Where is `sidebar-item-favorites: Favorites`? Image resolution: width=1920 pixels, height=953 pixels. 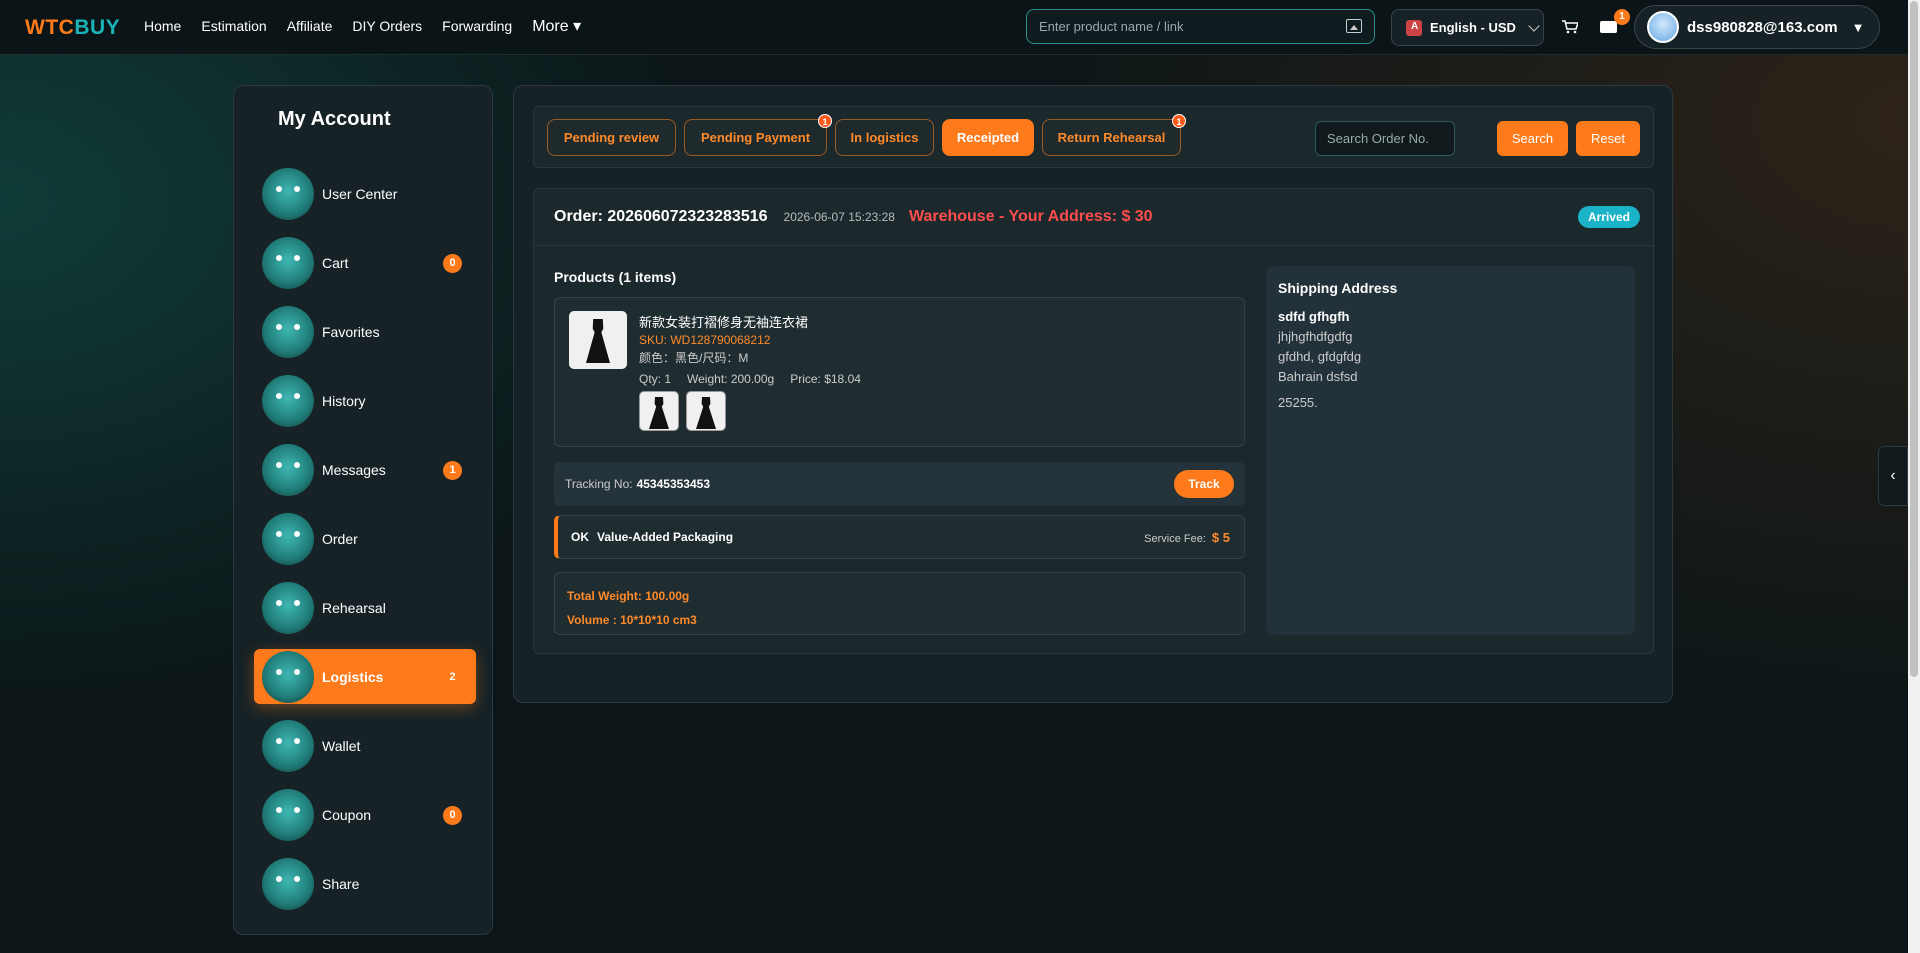 sidebar-item-favorites: Favorites is located at coordinates (365, 331).